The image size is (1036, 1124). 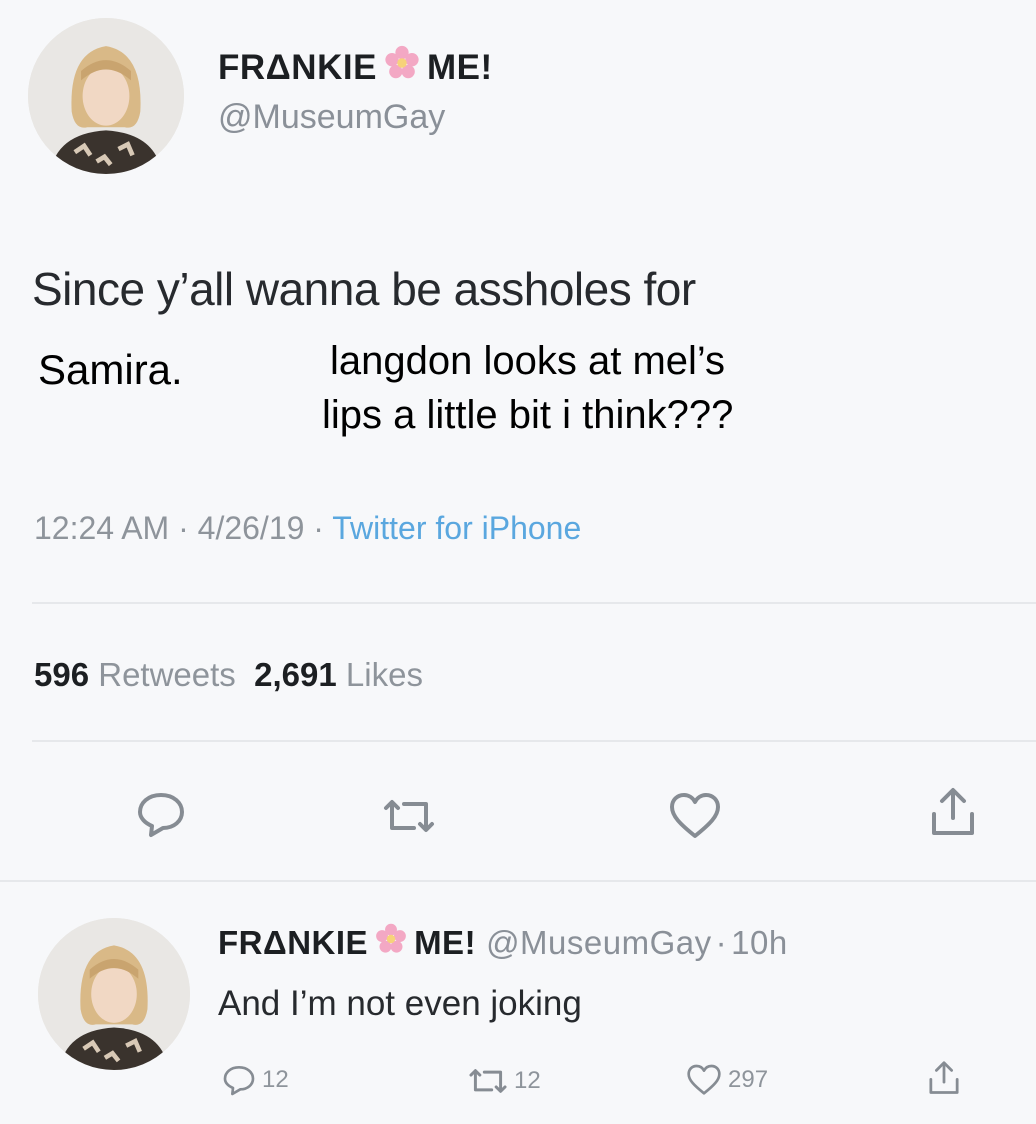 What do you see at coordinates (255, 1080) in the screenshot?
I see `reply-reply-button: 12` at bounding box center [255, 1080].